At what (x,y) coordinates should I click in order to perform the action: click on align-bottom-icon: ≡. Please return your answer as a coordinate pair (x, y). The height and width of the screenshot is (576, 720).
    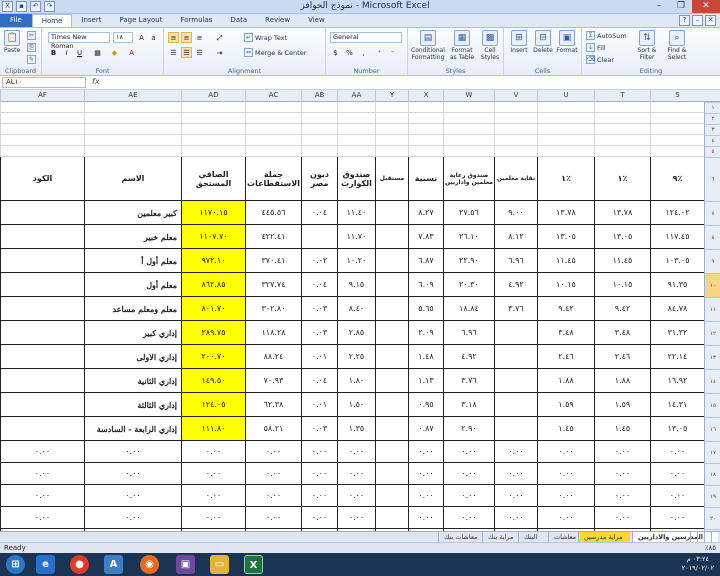
    Looking at the image, I should click on (199, 37).